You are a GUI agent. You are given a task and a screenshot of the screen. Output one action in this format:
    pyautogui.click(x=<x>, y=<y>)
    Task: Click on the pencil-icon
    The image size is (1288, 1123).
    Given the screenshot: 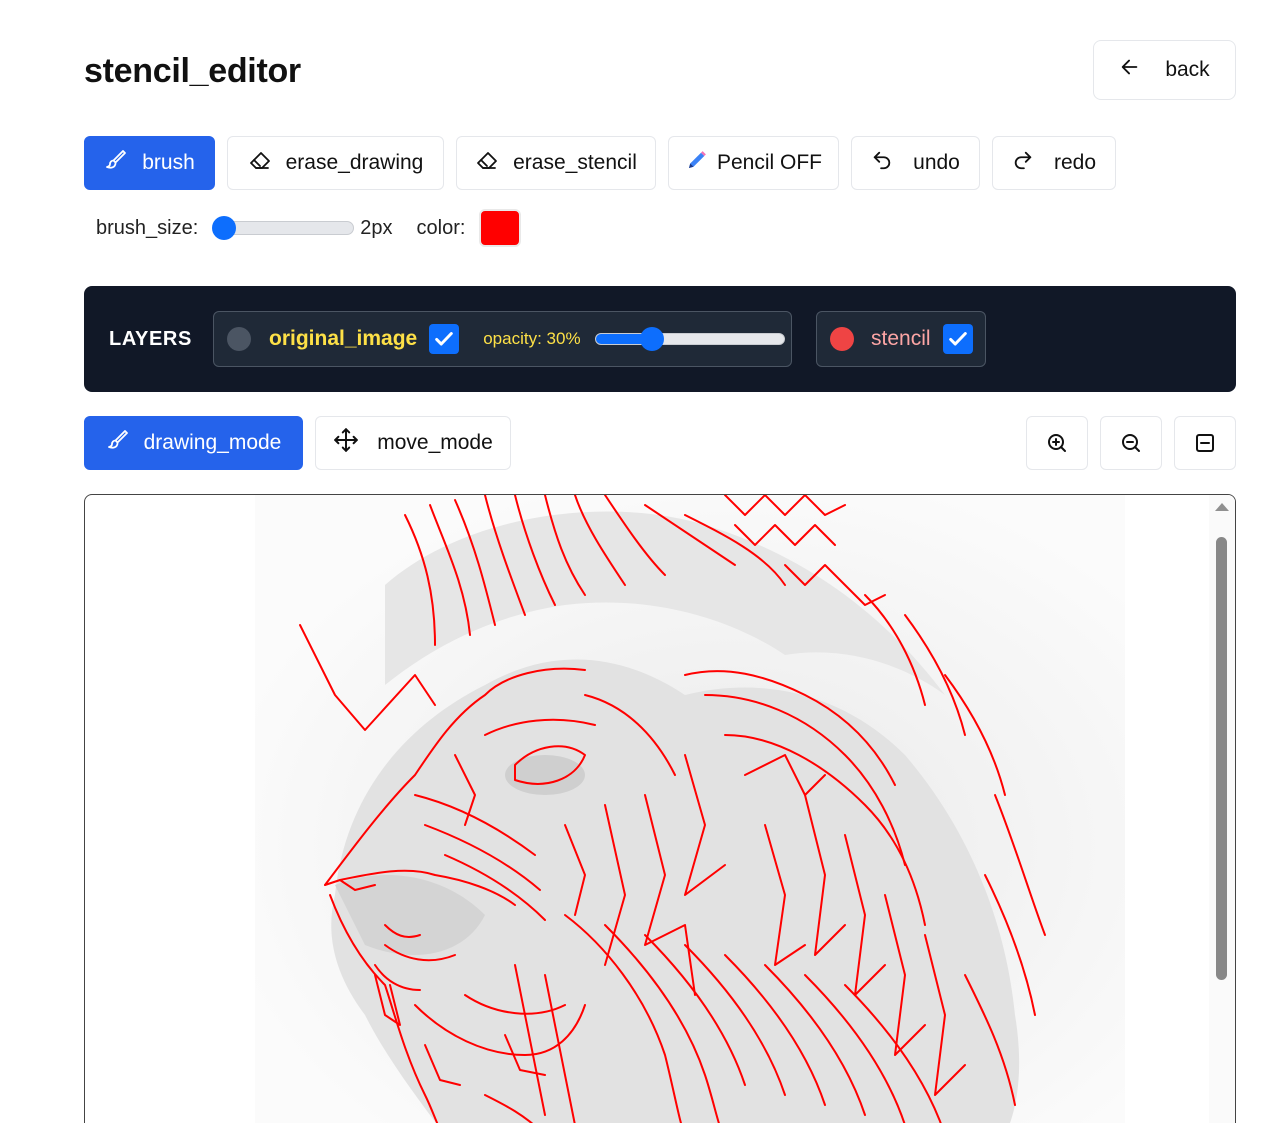 What is the action you would take?
    pyautogui.click(x=697, y=163)
    